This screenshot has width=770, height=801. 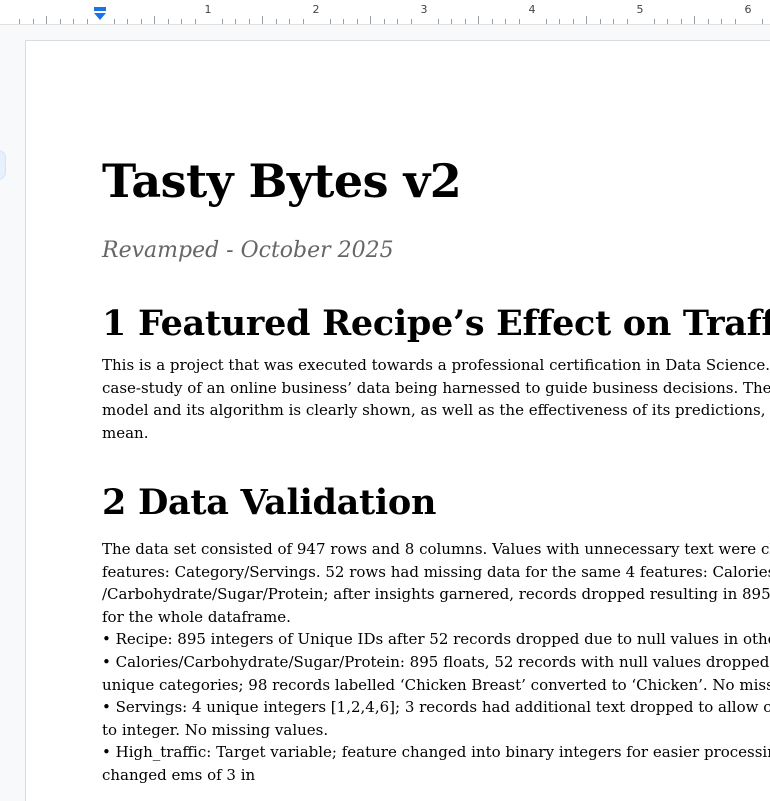 What do you see at coordinates (215, 729) in the screenshot?
I see `body-line: to integer. No missing values.` at bounding box center [215, 729].